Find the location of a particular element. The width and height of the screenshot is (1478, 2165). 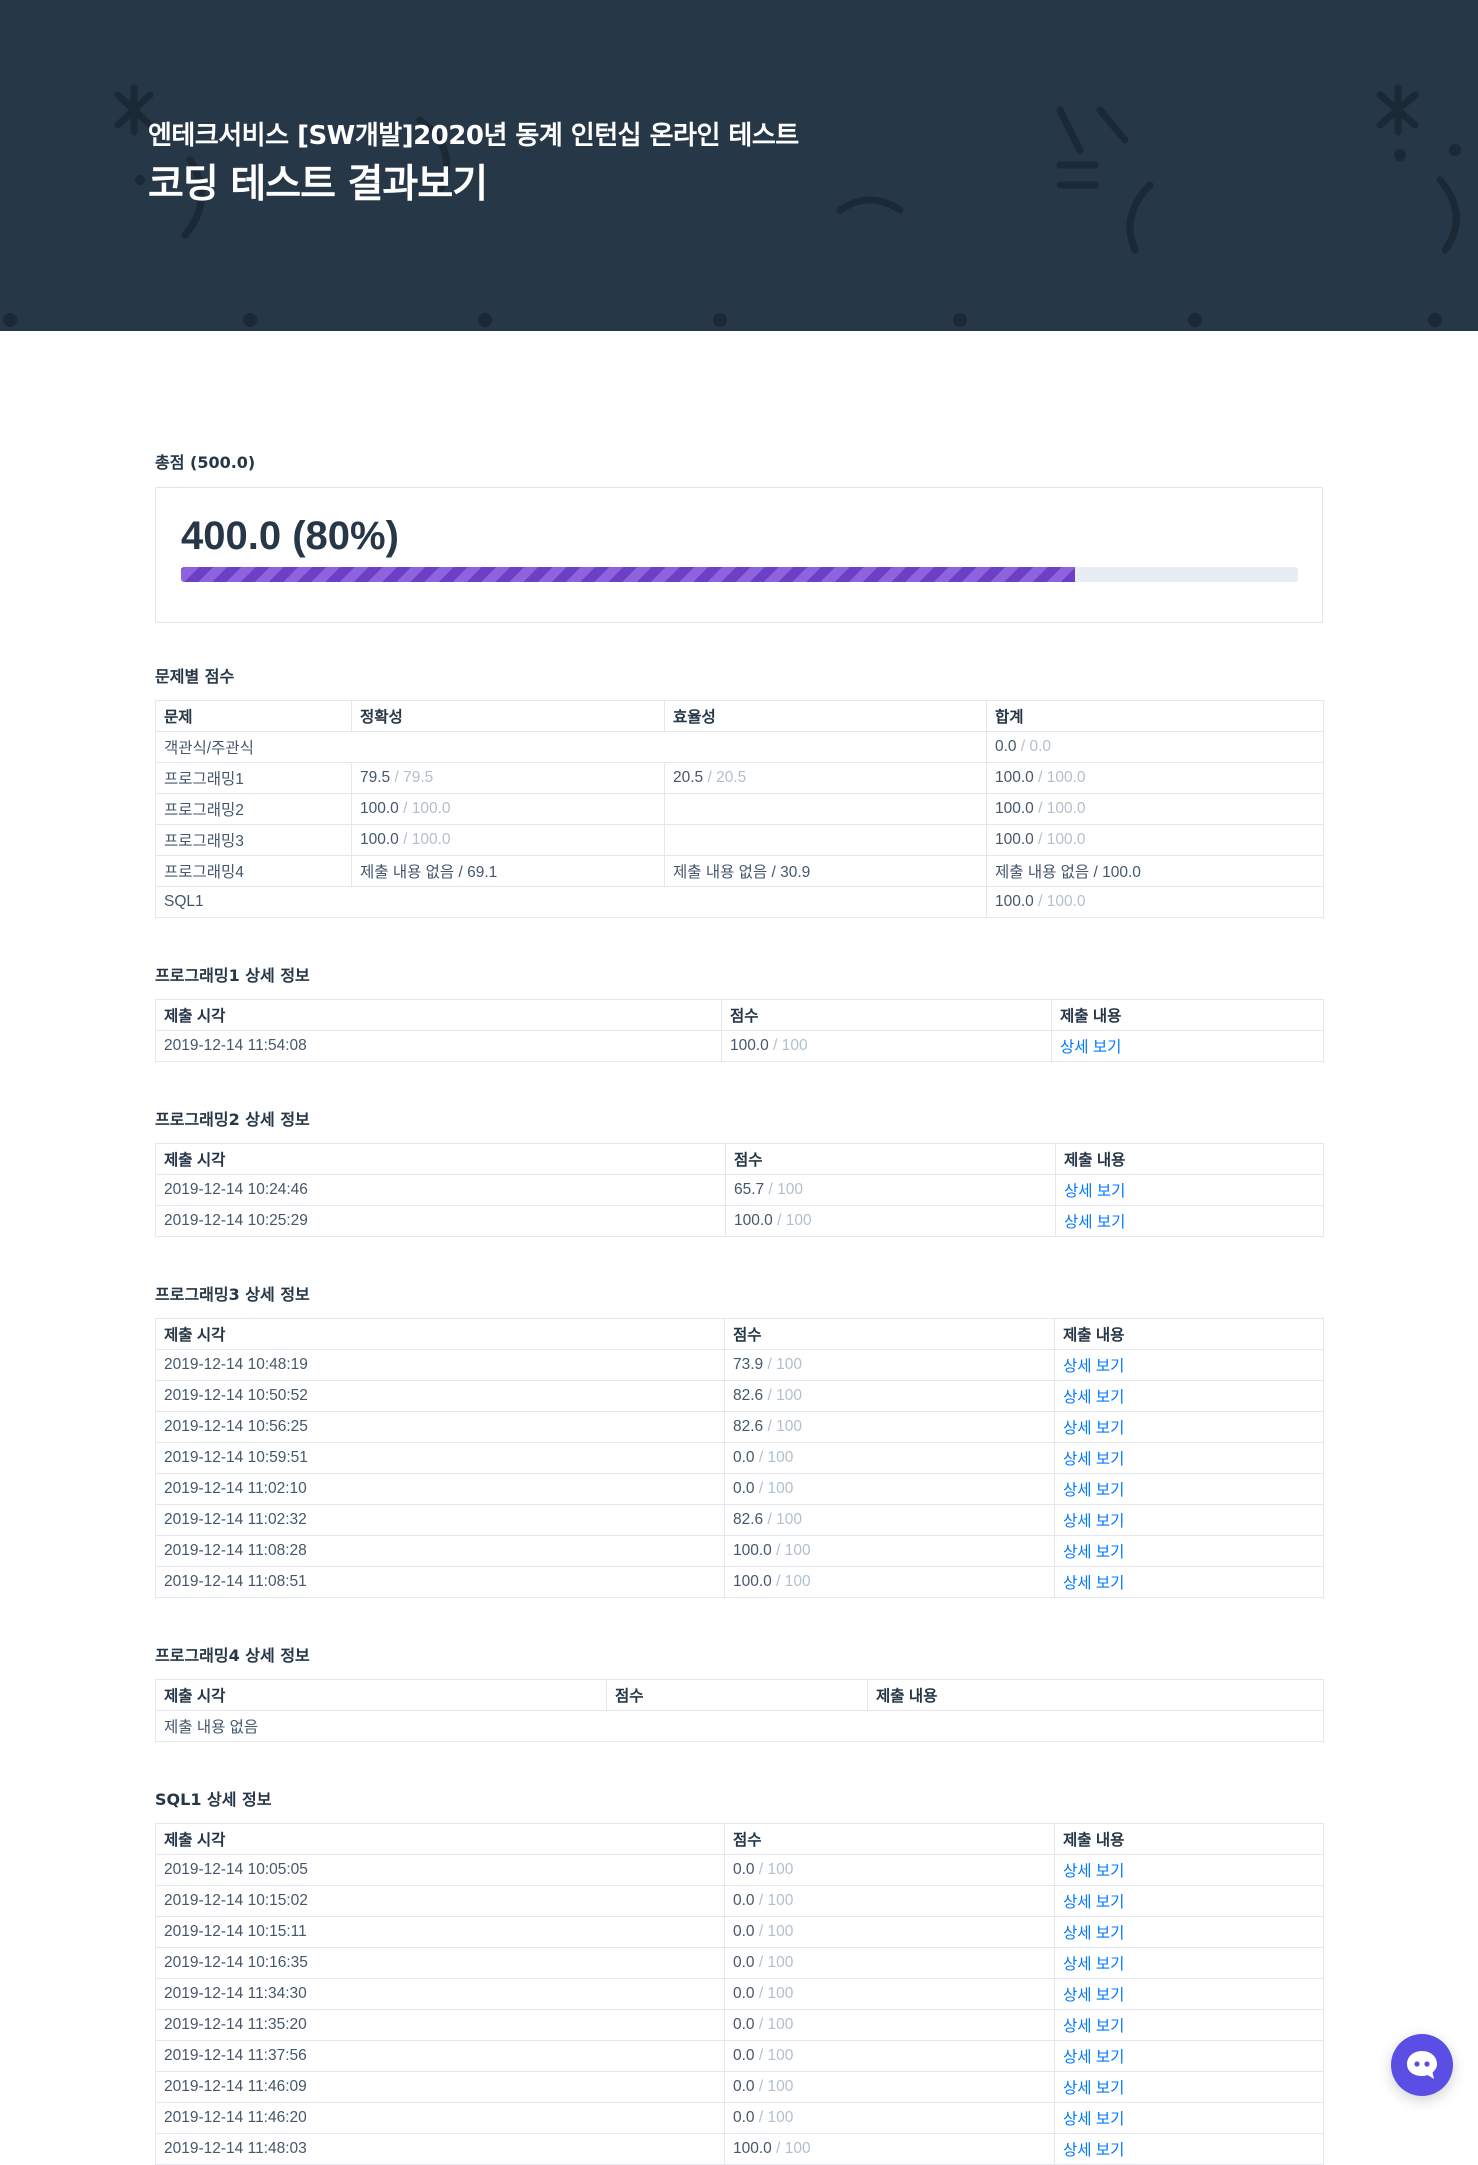

detail-section-label: 프로그래밍4 상세 정보 is located at coordinates (232, 1655).